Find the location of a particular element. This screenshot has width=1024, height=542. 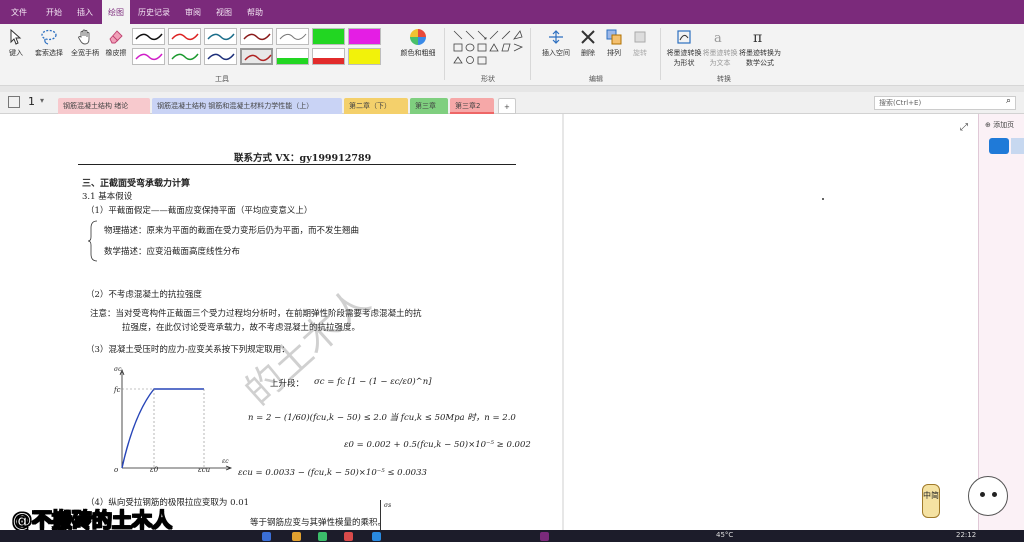

delete-button: 删除 is located at coordinates (588, 43).